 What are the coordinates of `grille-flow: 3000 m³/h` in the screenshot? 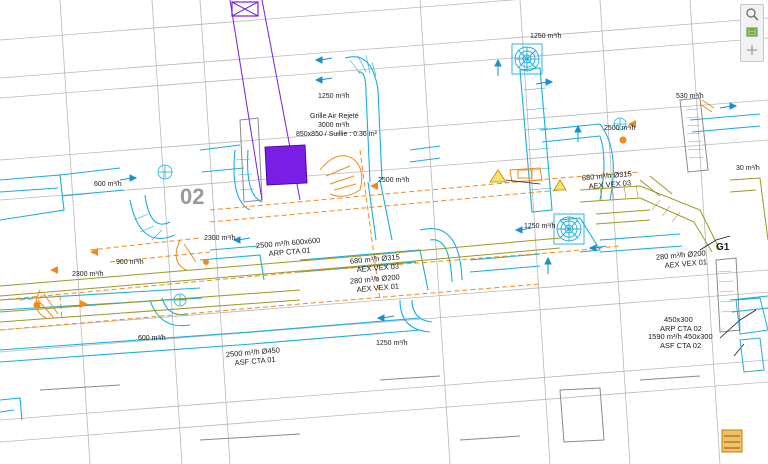 It's located at (334, 125).